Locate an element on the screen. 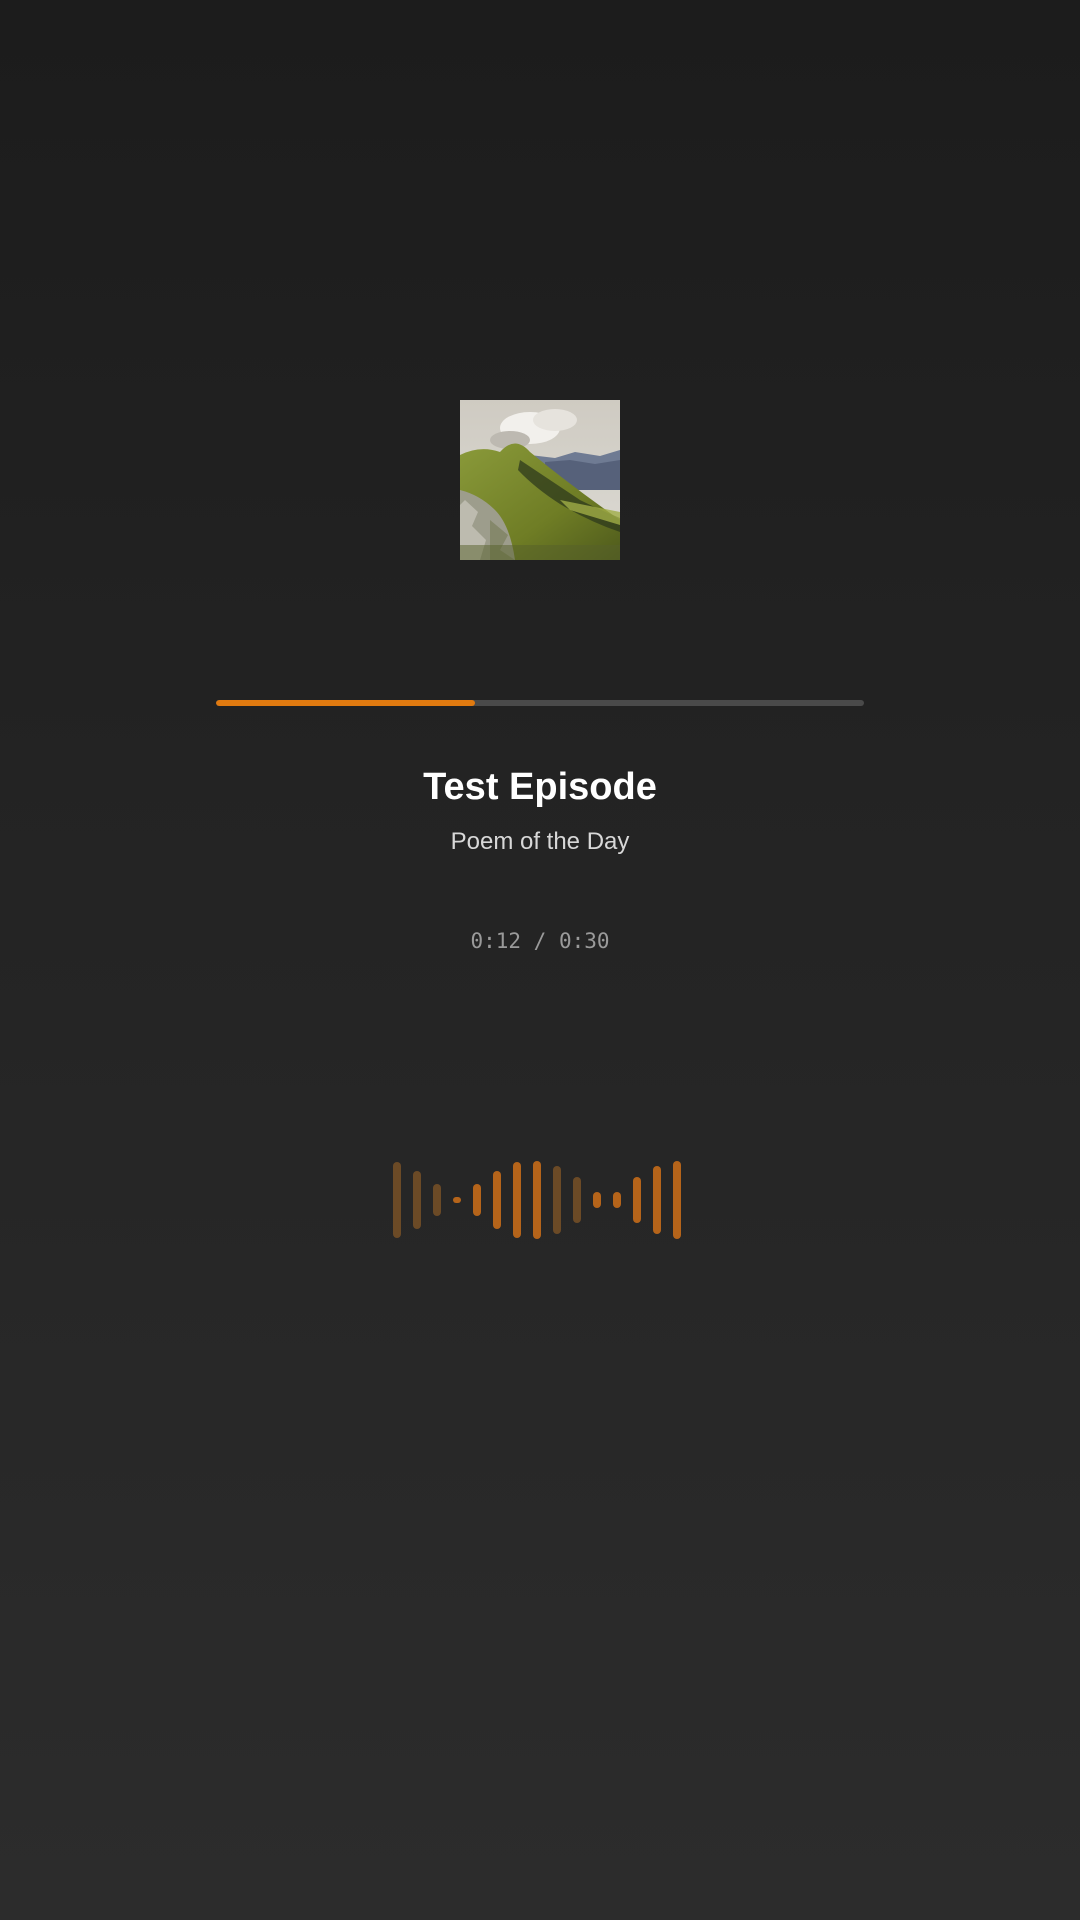  playback-time: 0:12 / 0:30 is located at coordinates (540, 941).